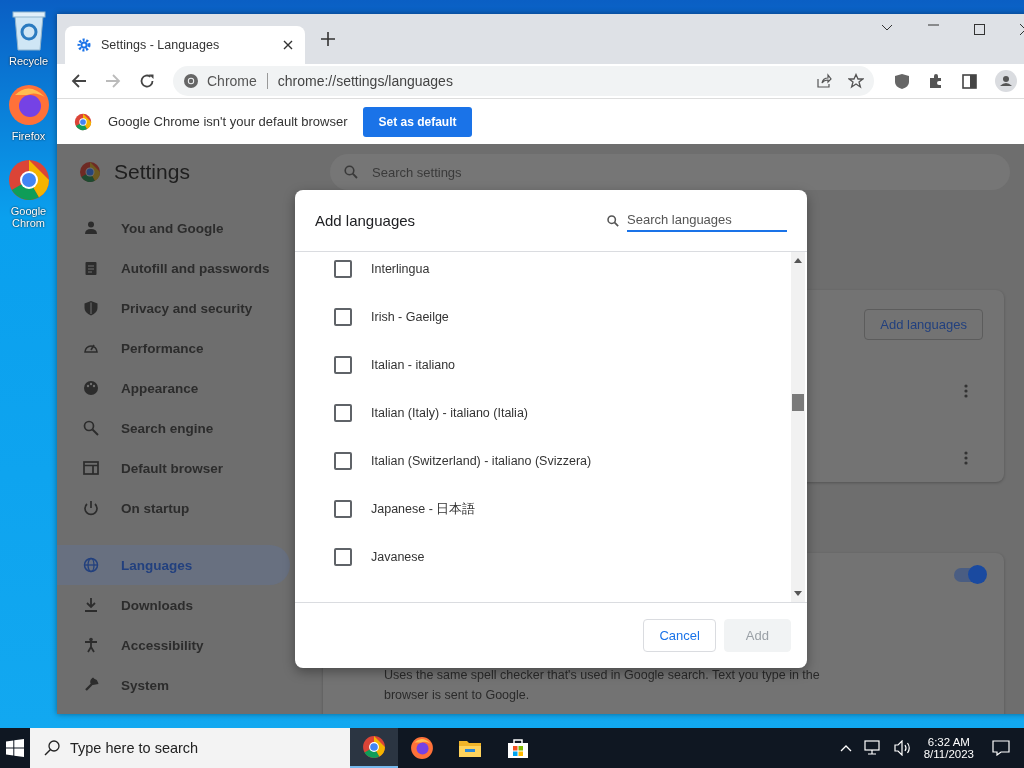 Image resolution: width=1024 pixels, height=768 pixels. Describe the element at coordinates (173, 348) in the screenshot. I see `sidebar-item: Performance` at that location.